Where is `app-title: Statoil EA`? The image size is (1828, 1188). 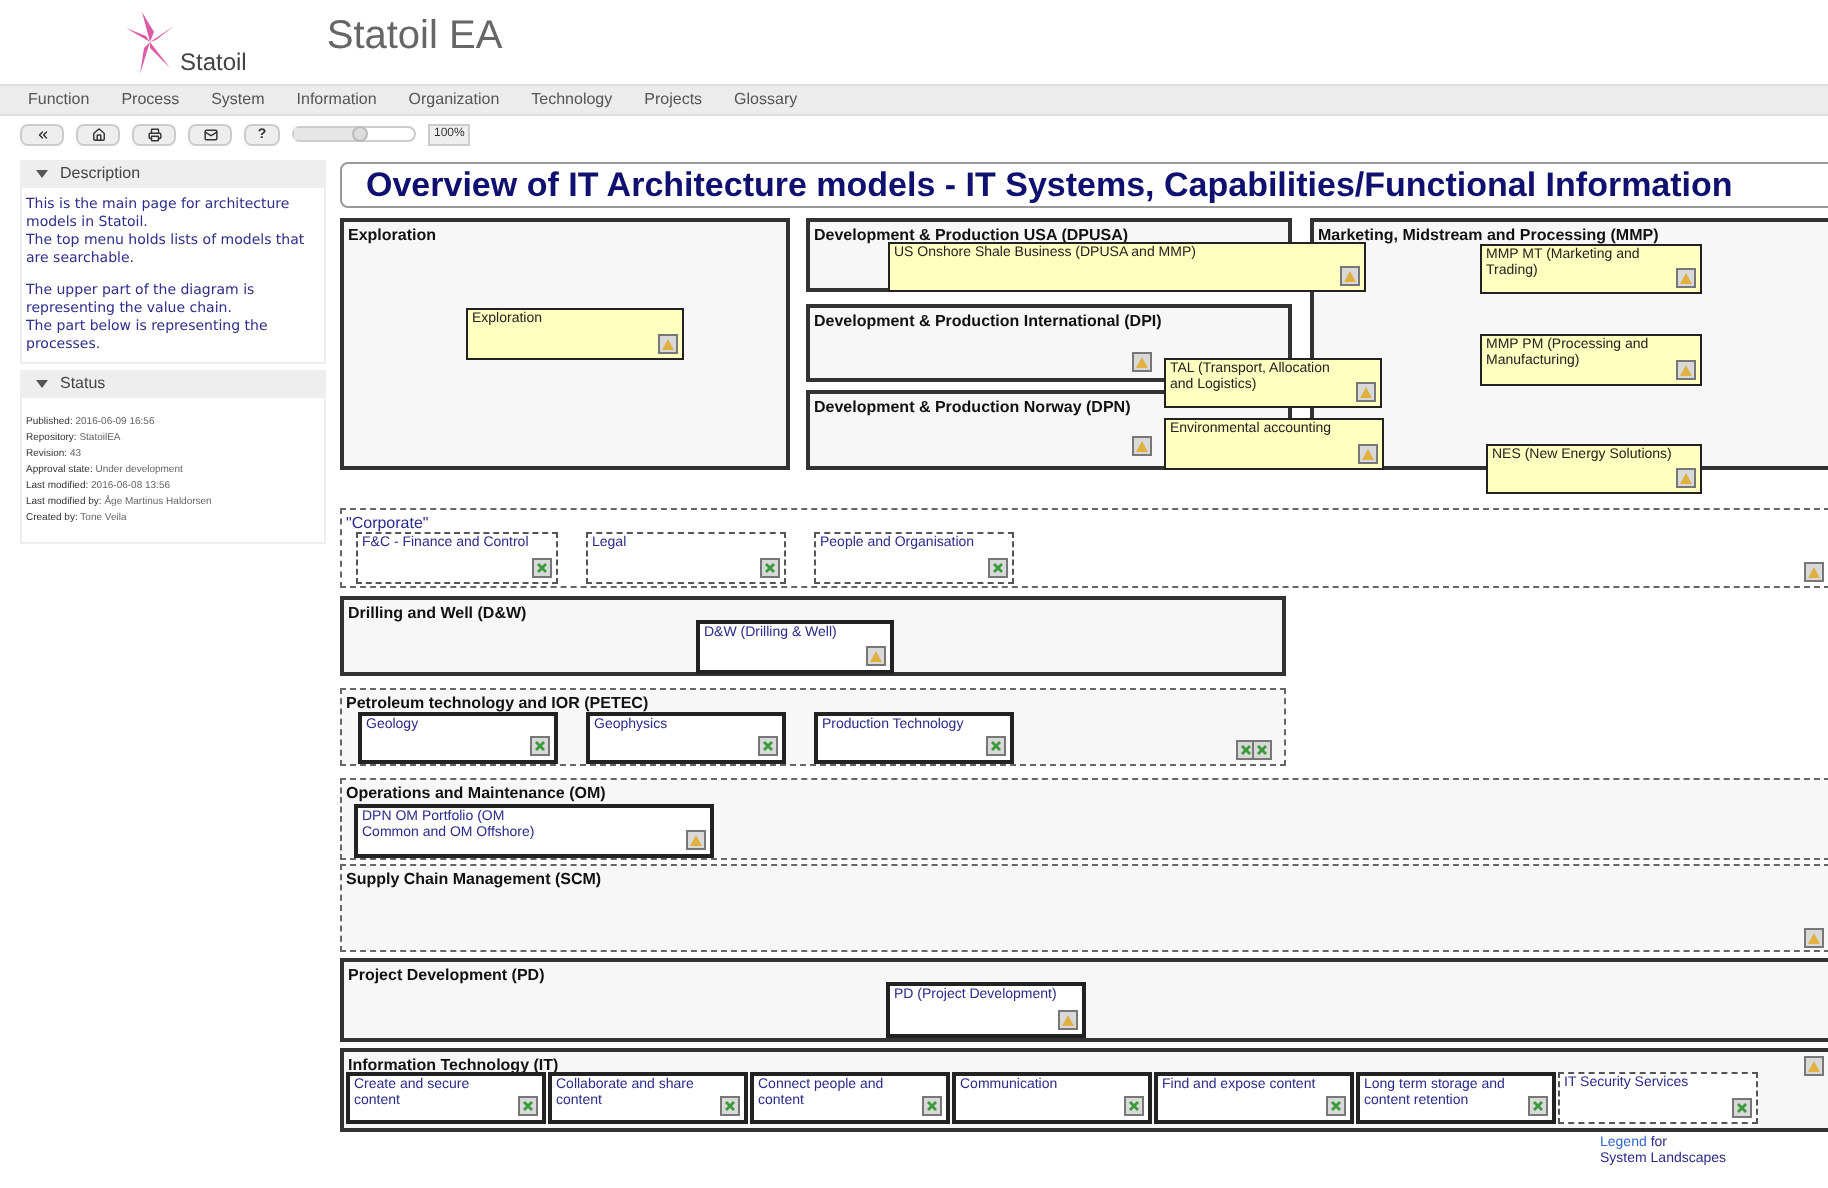
app-title: Statoil EA is located at coordinates (414, 39).